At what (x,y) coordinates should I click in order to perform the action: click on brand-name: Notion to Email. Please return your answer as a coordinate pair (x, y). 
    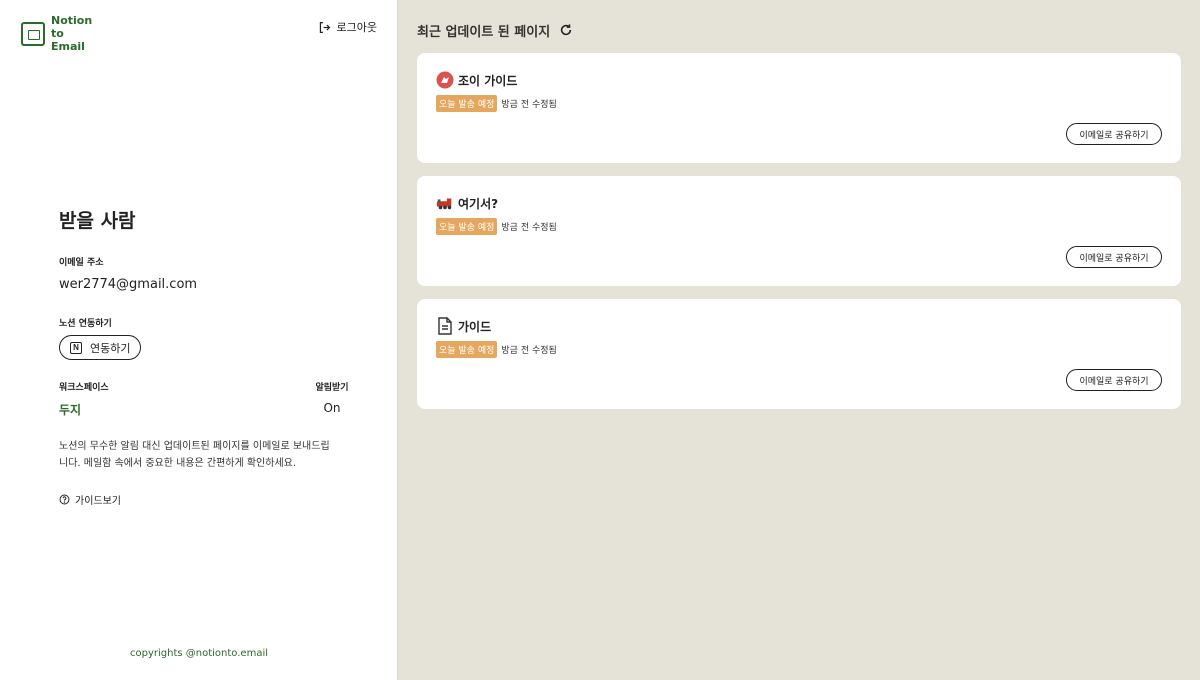
    Looking at the image, I should click on (76, 33).